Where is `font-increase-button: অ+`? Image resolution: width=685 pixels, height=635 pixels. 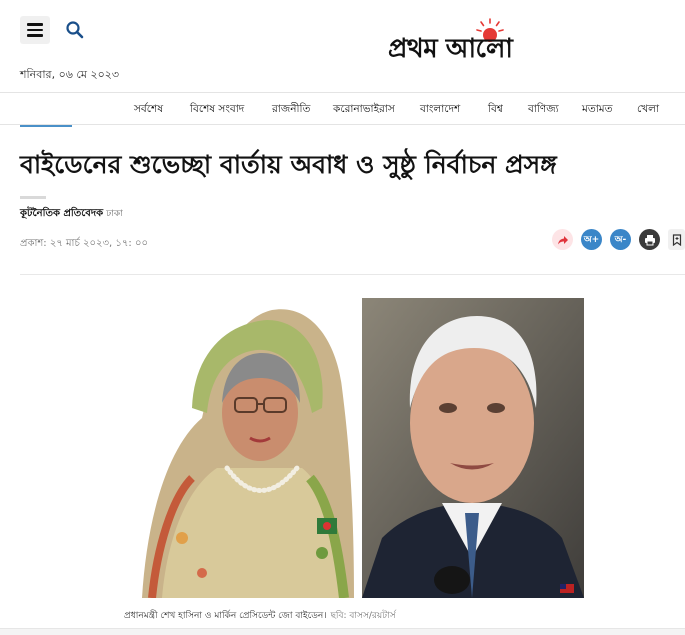 font-increase-button: অ+ is located at coordinates (591, 239).